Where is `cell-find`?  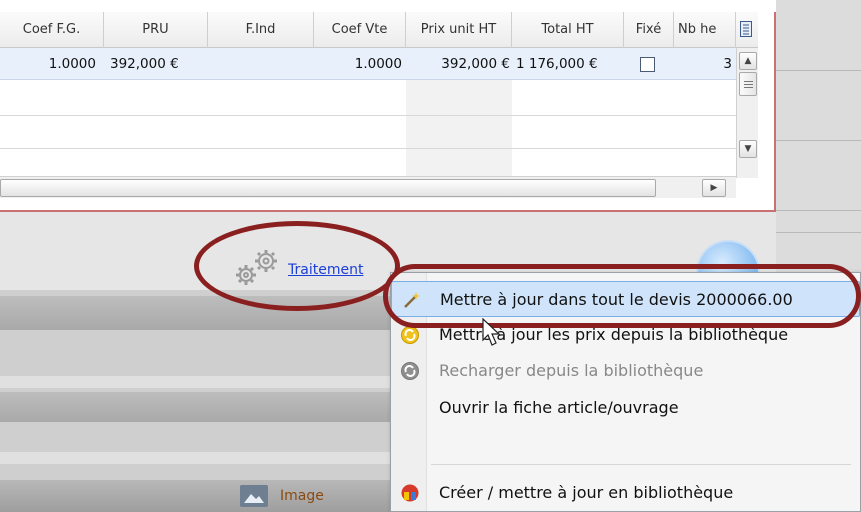
cell-find is located at coordinates (261, 64).